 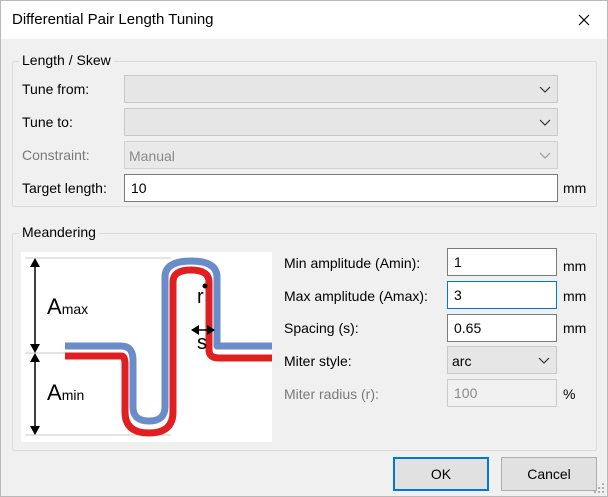 What do you see at coordinates (73, 395) in the screenshot?
I see `amin-label-sub: min` at bounding box center [73, 395].